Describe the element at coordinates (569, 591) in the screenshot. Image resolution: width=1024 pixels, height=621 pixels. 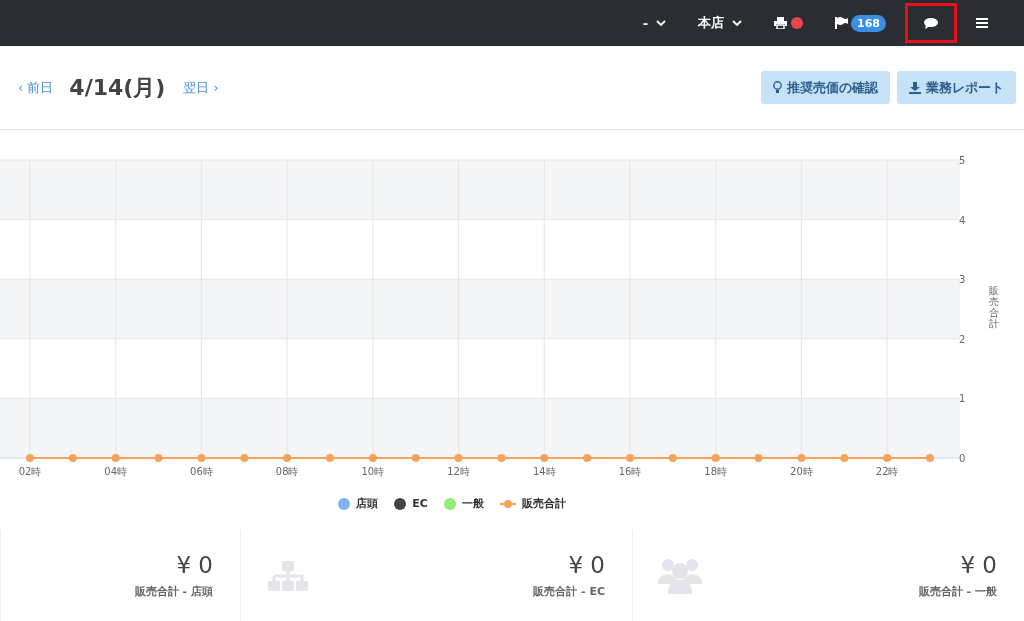
I see `sales-label: 販売合計 - EC` at that location.